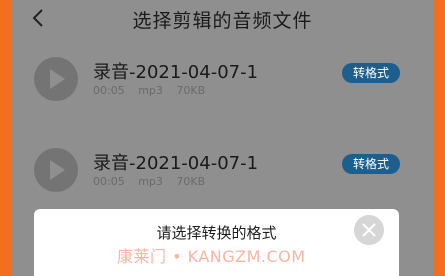 Image resolution: width=445 pixels, height=276 pixels. What do you see at coordinates (222, 21) in the screenshot?
I see `page-title: 选择剪辑的音频文件` at bounding box center [222, 21].